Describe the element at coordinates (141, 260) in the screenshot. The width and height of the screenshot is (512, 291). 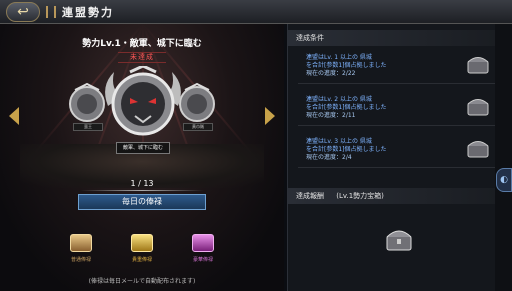
I see `chest-rare-label: 貴重俸禄` at that location.